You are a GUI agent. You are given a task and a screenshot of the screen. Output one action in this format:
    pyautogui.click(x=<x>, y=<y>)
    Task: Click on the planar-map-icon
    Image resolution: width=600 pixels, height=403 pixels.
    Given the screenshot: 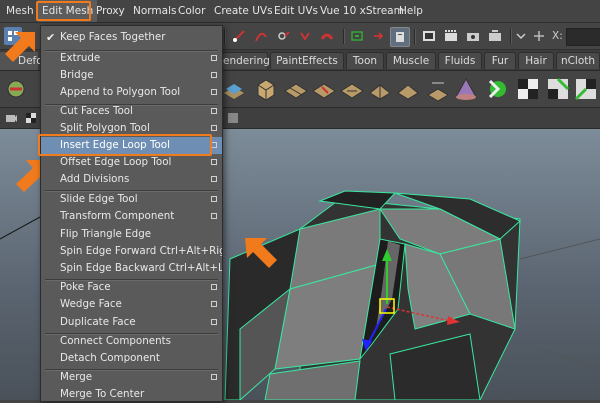 What is the action you would take?
    pyautogui.click(x=558, y=89)
    